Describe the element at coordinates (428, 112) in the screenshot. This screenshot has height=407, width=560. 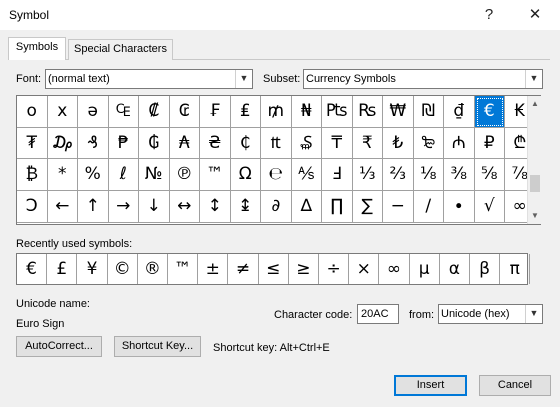
I see `symbol-cell: ₪` at that location.